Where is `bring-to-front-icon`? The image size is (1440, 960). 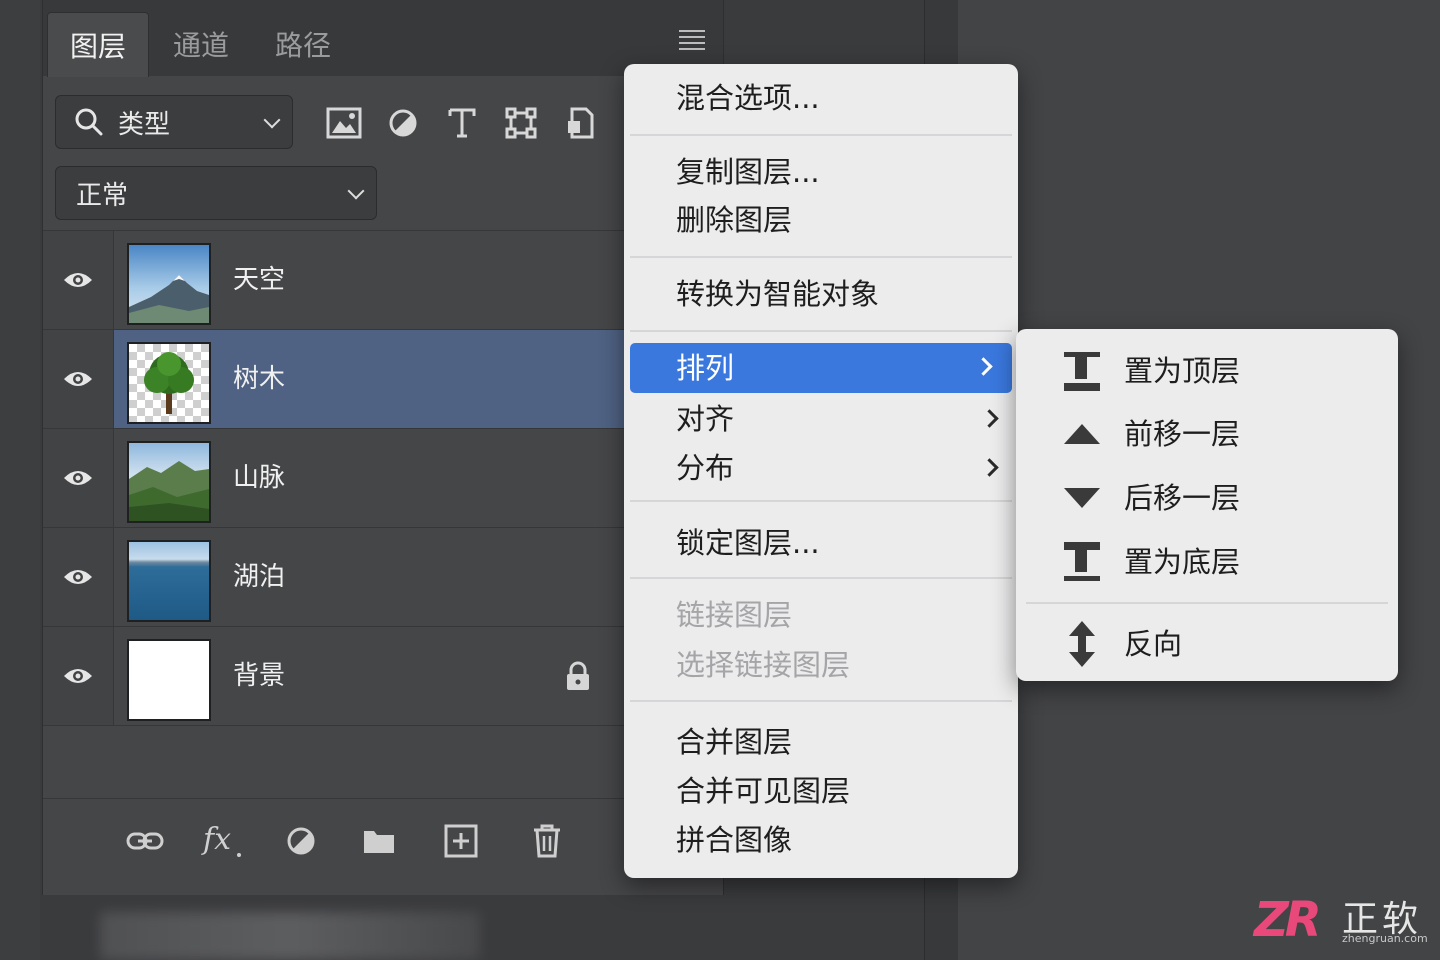 bring-to-front-icon is located at coordinates (1082, 371).